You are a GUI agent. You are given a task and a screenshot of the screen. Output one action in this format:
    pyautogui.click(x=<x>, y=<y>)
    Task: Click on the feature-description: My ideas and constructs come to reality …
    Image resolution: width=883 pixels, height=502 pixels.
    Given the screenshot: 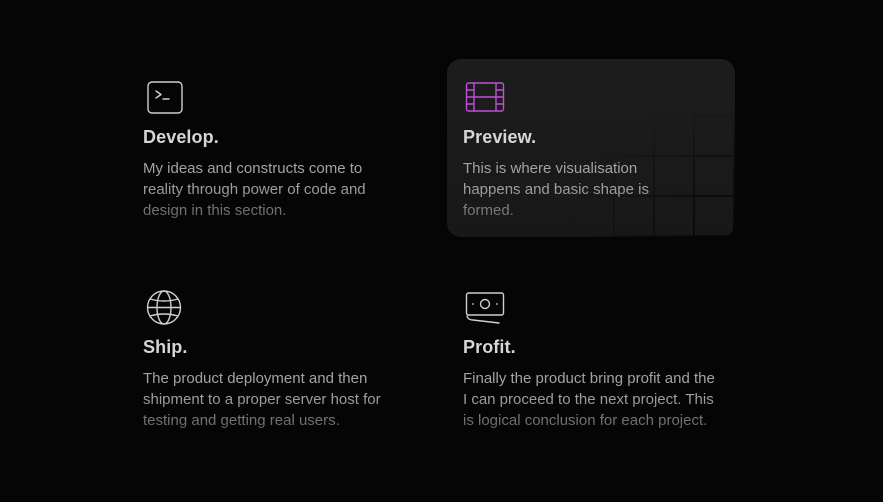 What is the action you would take?
    pyautogui.click(x=254, y=189)
    